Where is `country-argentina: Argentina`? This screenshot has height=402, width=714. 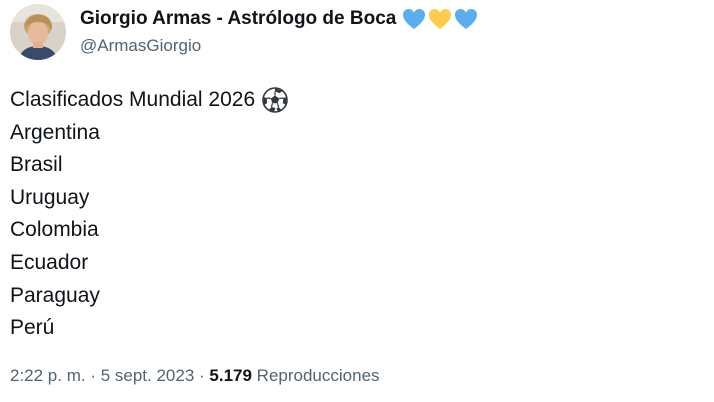
country-argentina: Argentina is located at coordinates (55, 132).